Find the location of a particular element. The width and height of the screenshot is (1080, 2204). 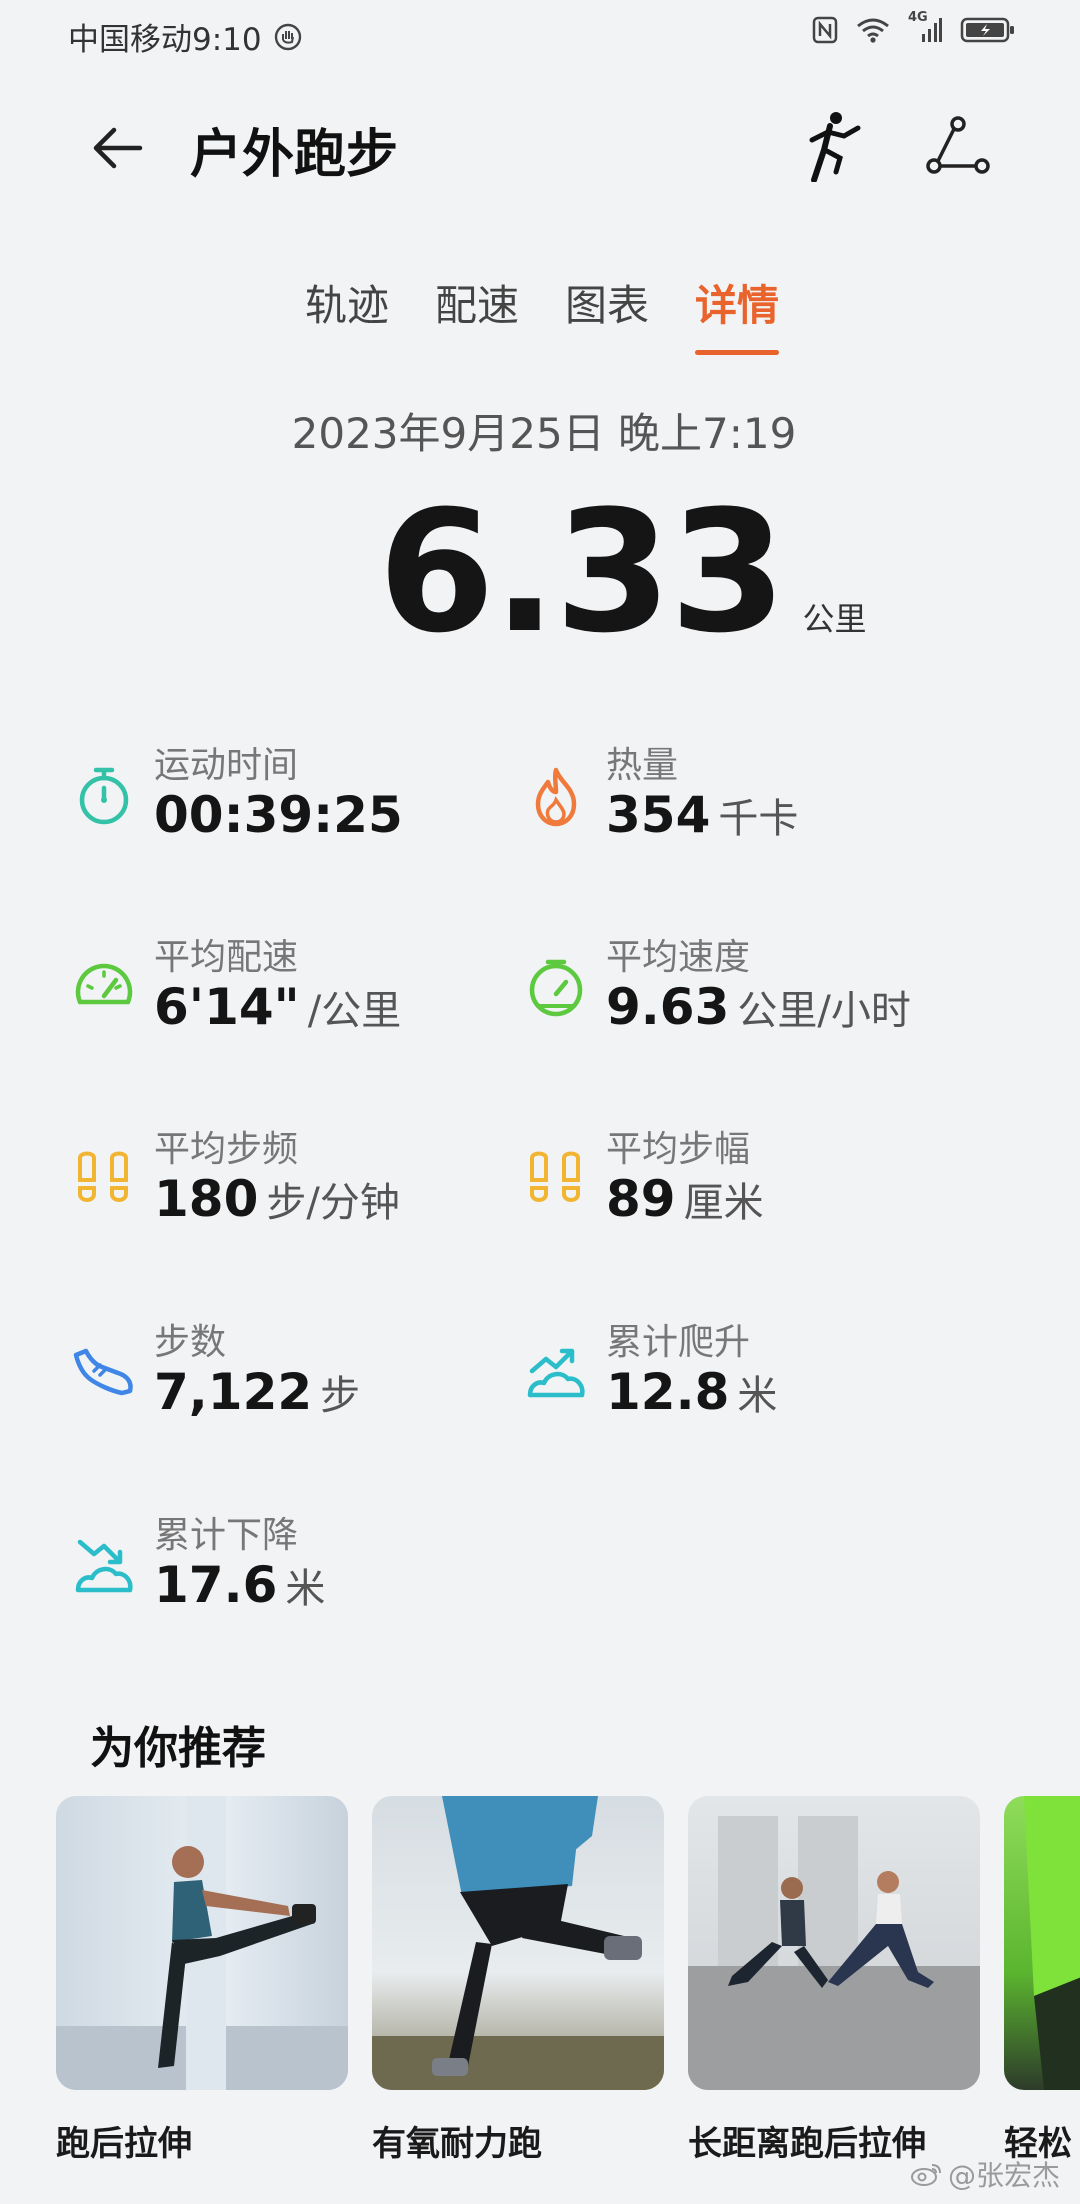

recommendation-card: 跑后拉伸 is located at coordinates (202, 1980).